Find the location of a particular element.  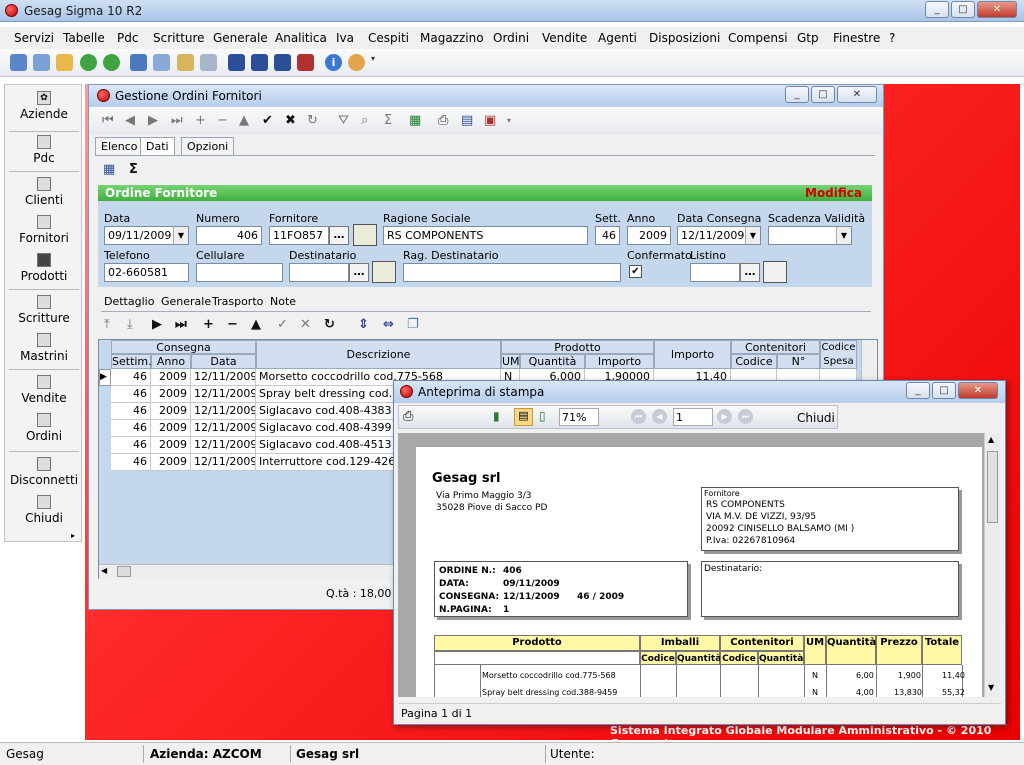

zoom-field: 71% is located at coordinates (579, 417).